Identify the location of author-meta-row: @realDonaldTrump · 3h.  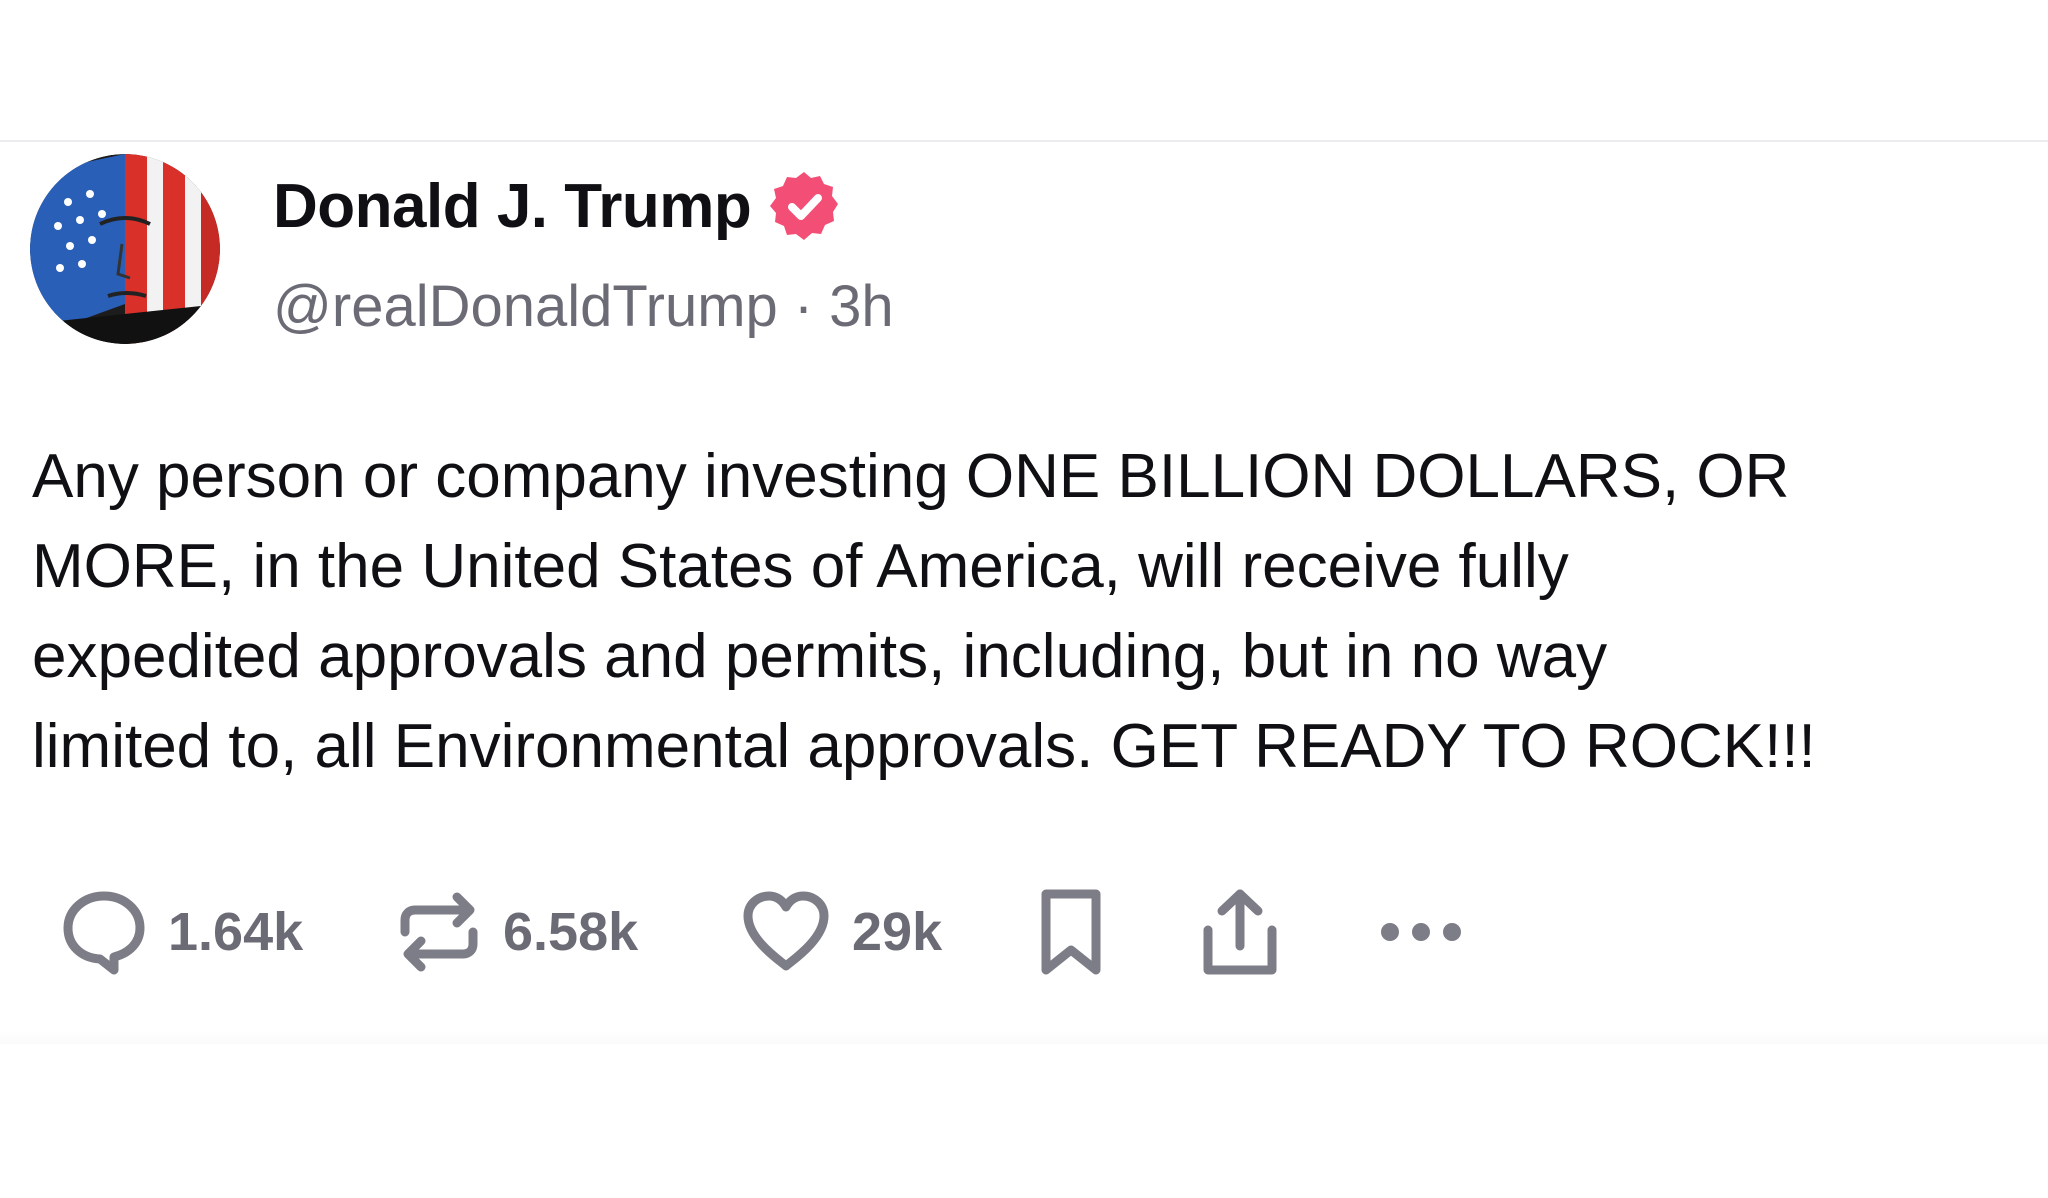
(583, 306).